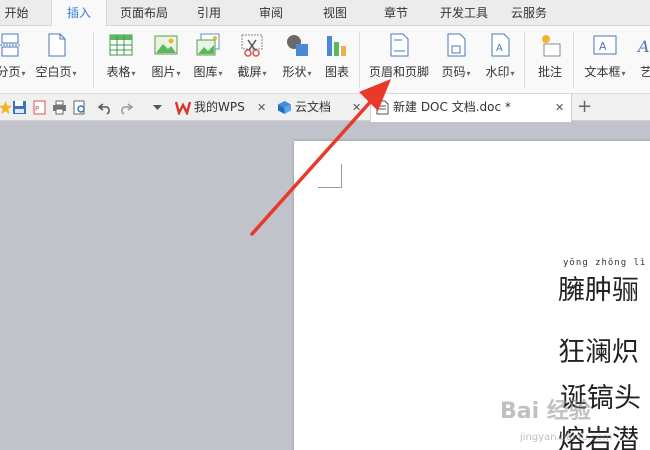  What do you see at coordinates (79, 107) in the screenshot?
I see `print-preview-icon` at bounding box center [79, 107].